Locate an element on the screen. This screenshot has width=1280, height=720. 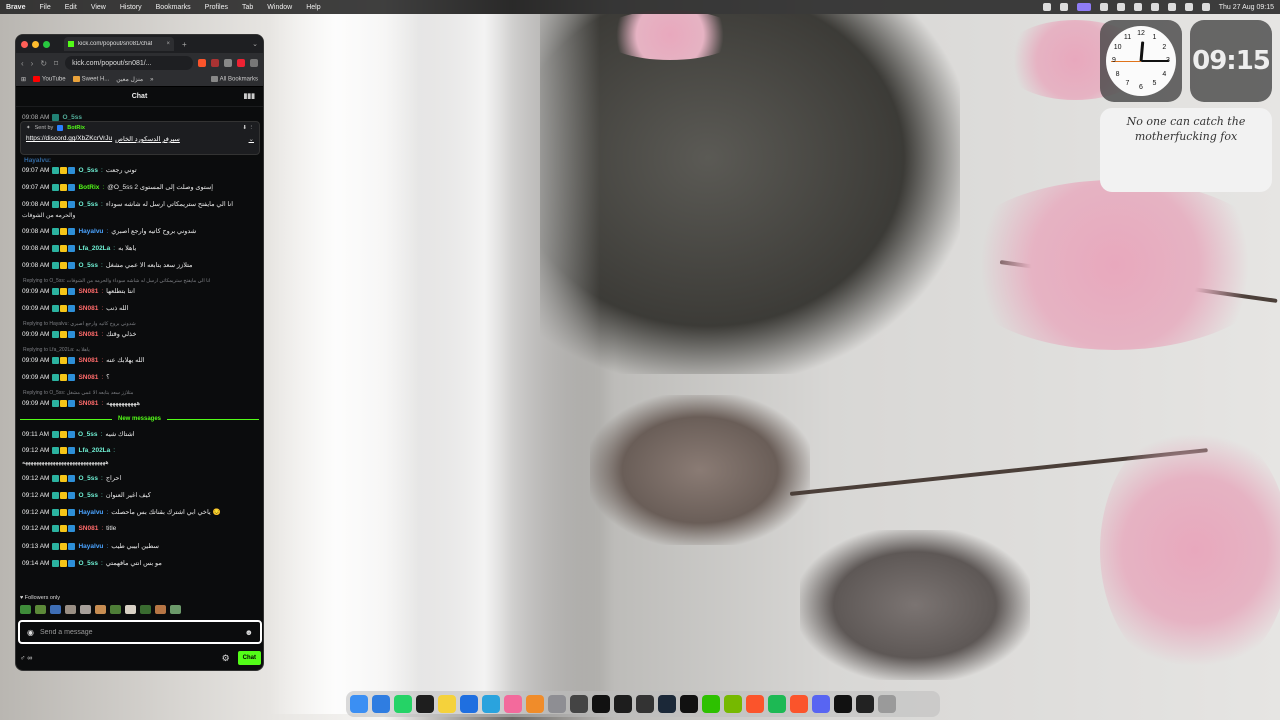
dock-discord-icon is located at coordinates (821, 704).